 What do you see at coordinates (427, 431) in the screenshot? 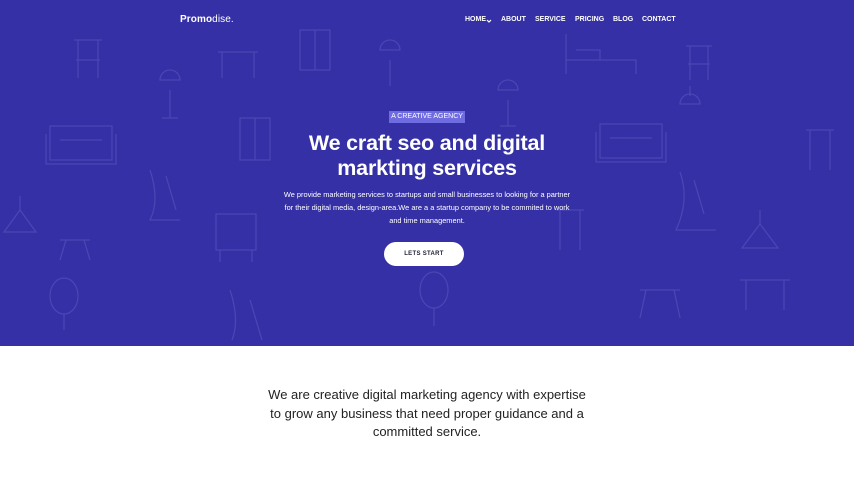
I see `about-text-line: committed service.` at bounding box center [427, 431].